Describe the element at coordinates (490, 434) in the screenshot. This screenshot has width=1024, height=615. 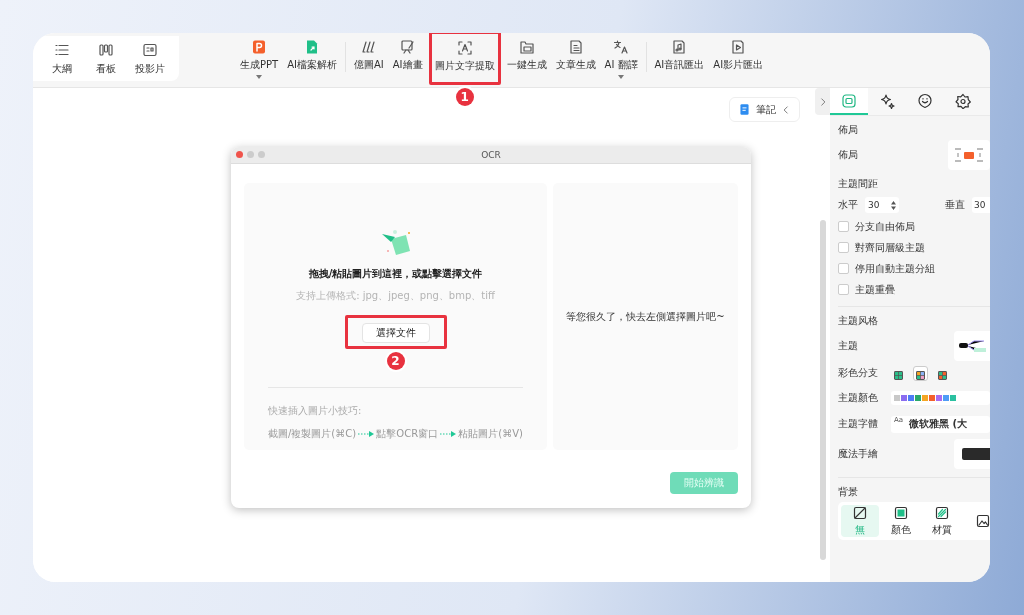
I see `tip-step: 粘貼圖片(⌘V)` at that location.